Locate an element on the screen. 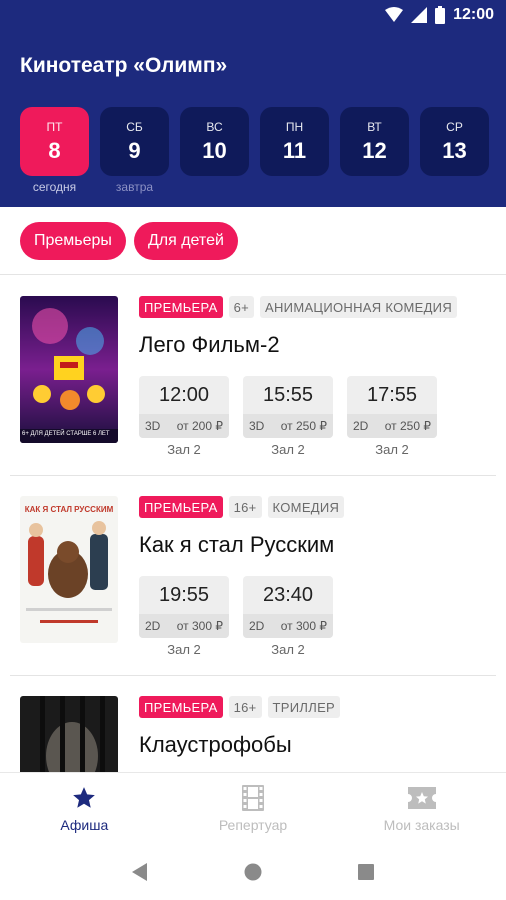 Image resolution: width=506 pixels, height=900 pixels. session-item: 17:55 2D от 250 ₽ Зал 2 is located at coordinates (392, 416).